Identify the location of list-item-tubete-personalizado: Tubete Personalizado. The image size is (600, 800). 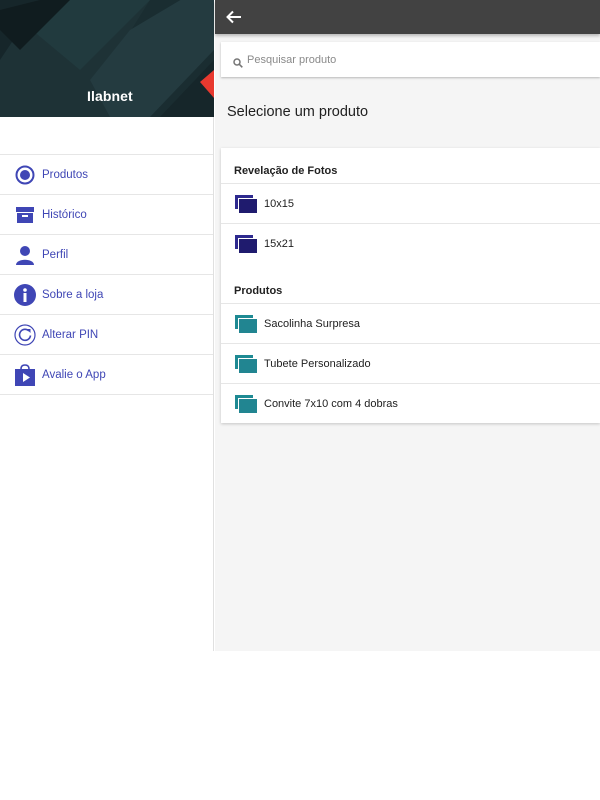
(410, 363).